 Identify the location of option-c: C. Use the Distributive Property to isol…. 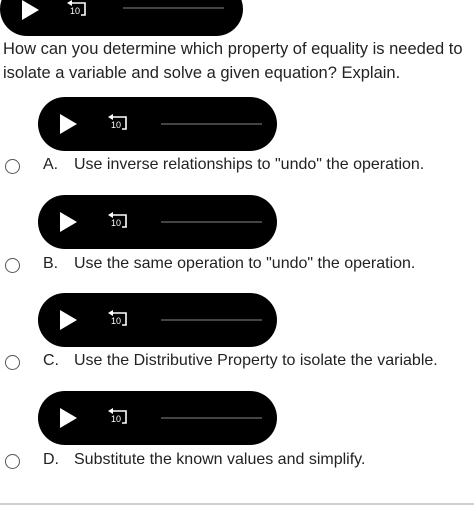
(237, 364).